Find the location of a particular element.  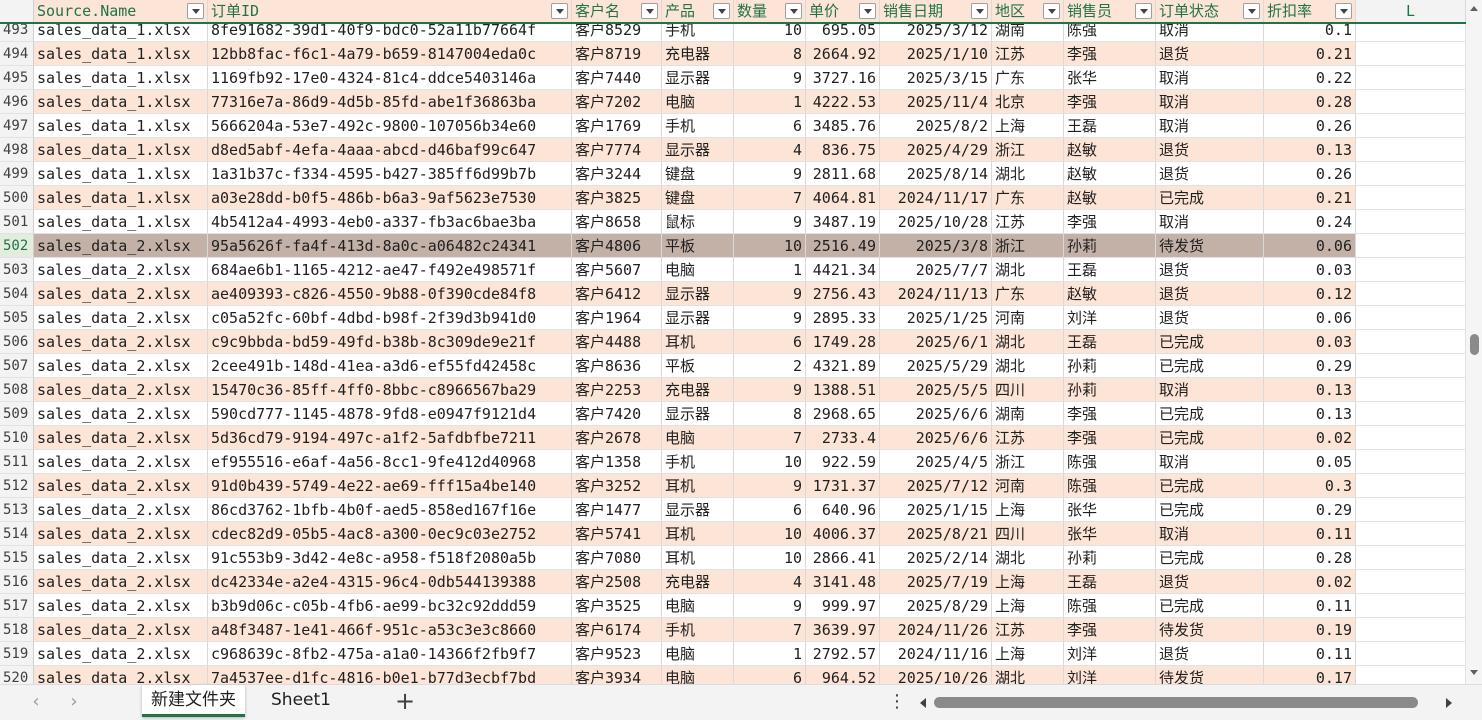

table-cell: 0.13 is located at coordinates (1310, 150).